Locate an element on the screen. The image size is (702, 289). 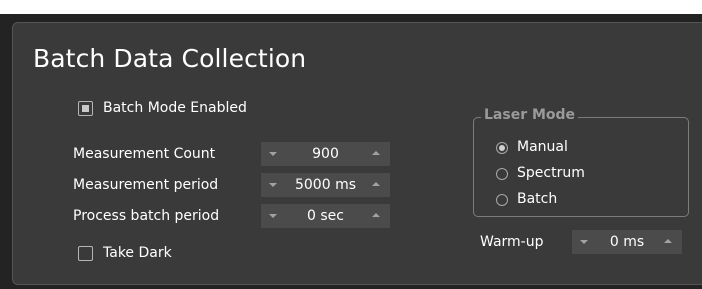
measurement-count-value: 900 is located at coordinates (325, 154).